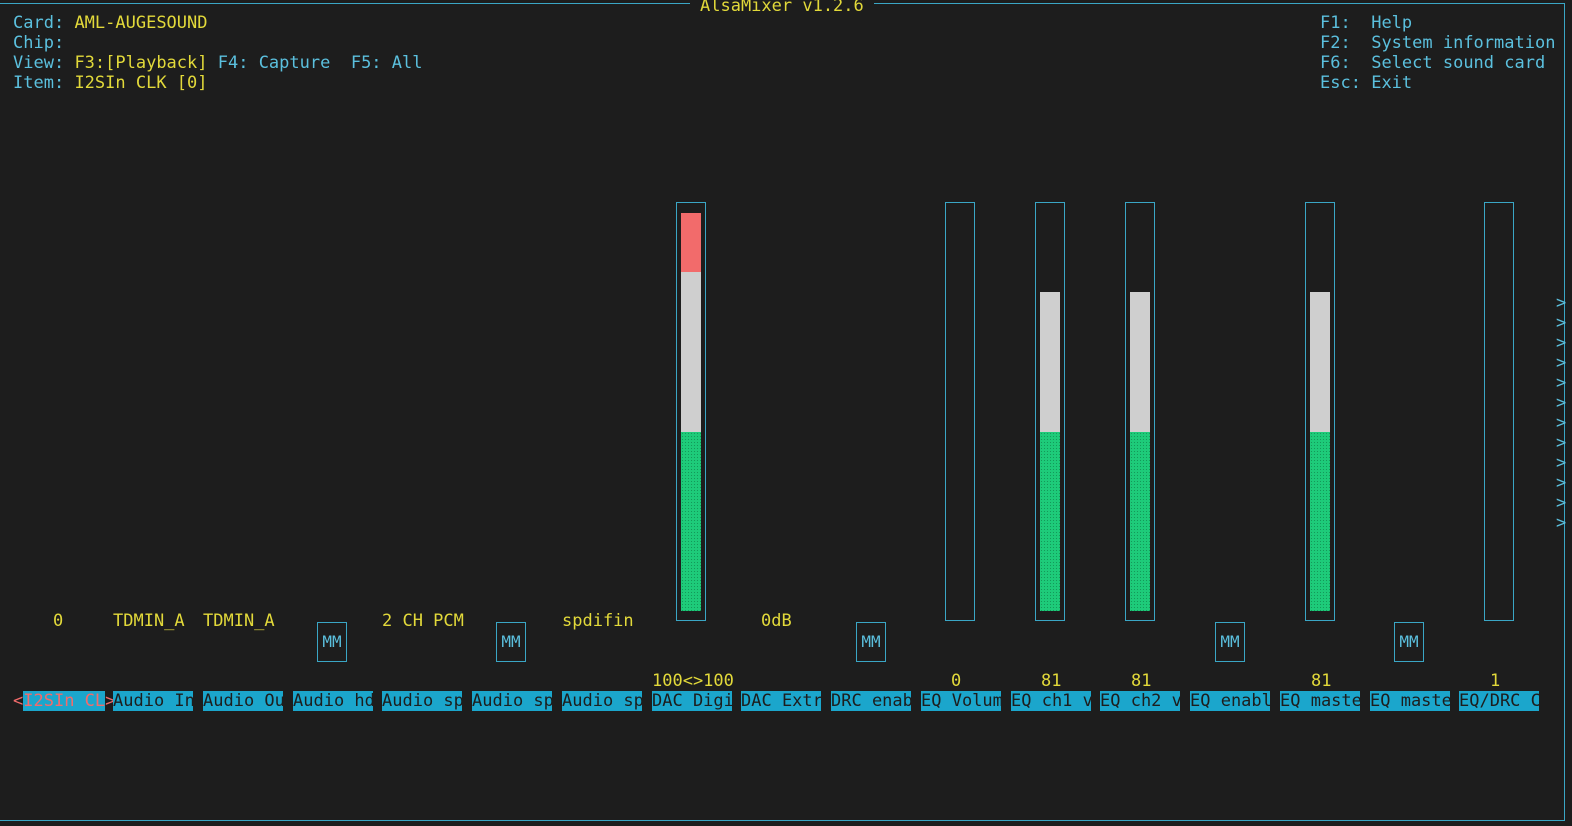  Describe the element at coordinates (1392, 23) in the screenshot. I see `help-label: Help` at that location.